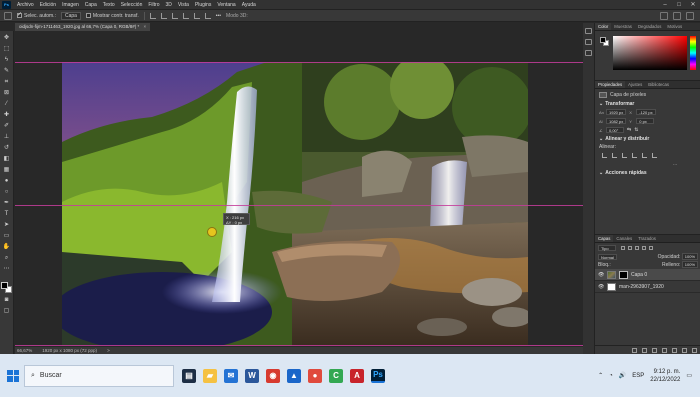 The width and height of the screenshot is (700, 397). I want to click on opacity-field: 100%, so click(689, 256).